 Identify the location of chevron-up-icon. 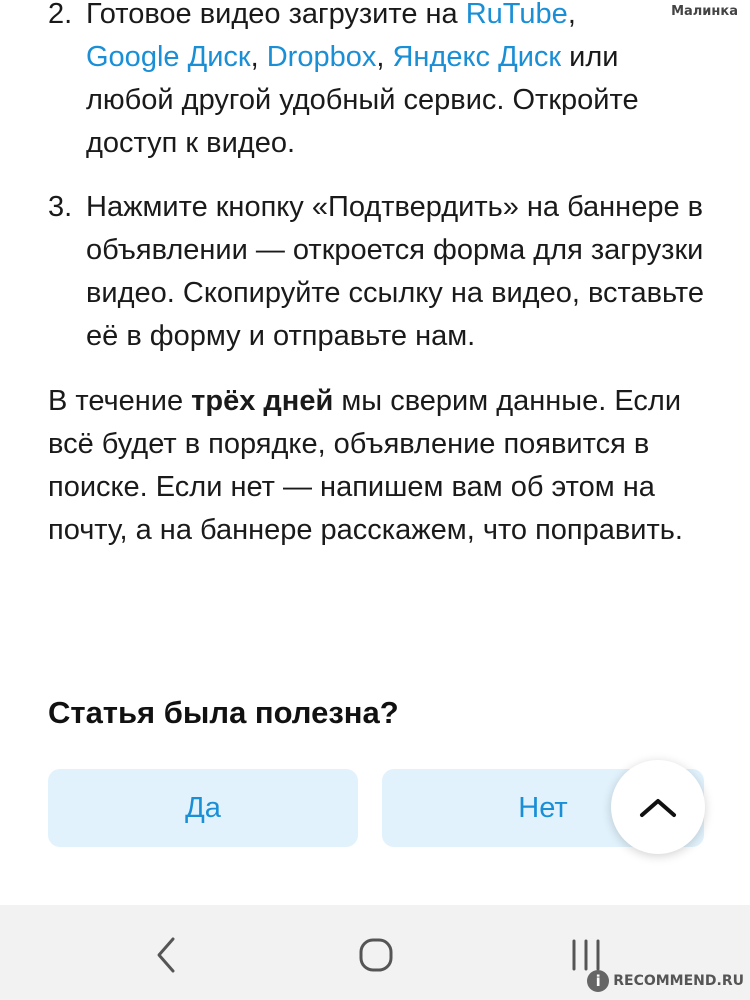
(658, 808).